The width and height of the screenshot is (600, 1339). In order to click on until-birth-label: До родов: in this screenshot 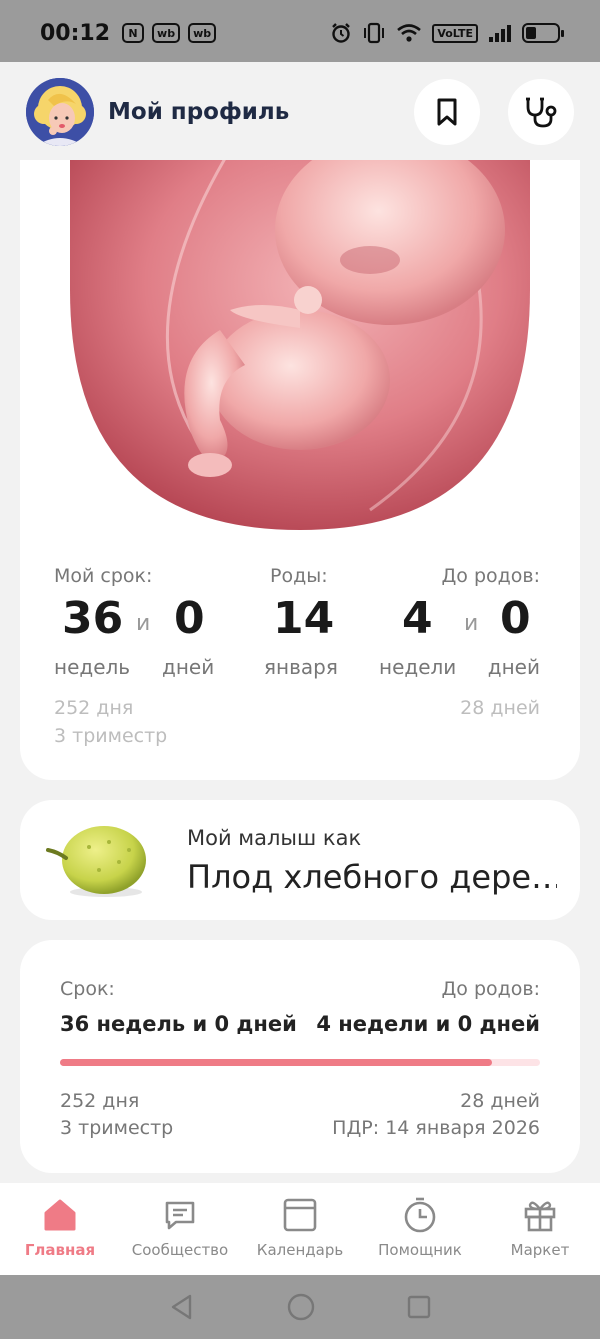, I will do `click(490, 576)`.